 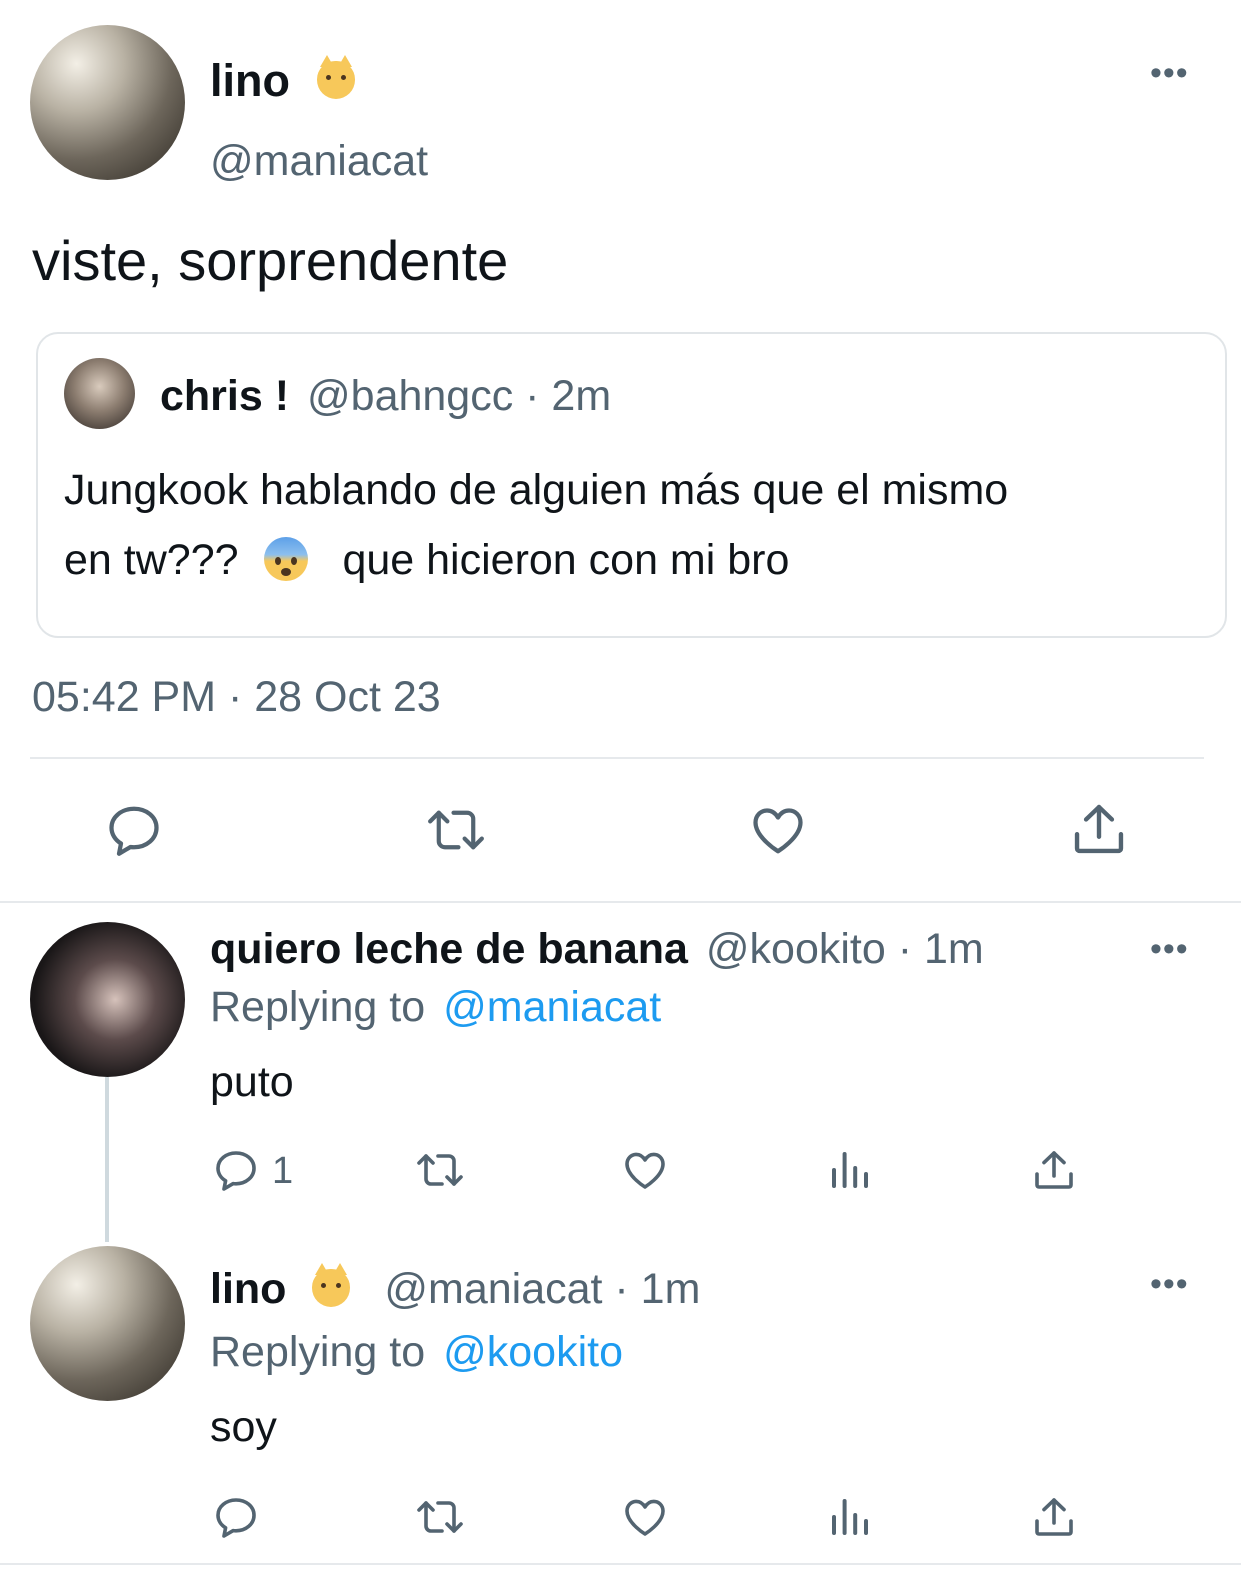 I want to click on author-name-row: lino, so click(x=282, y=81).